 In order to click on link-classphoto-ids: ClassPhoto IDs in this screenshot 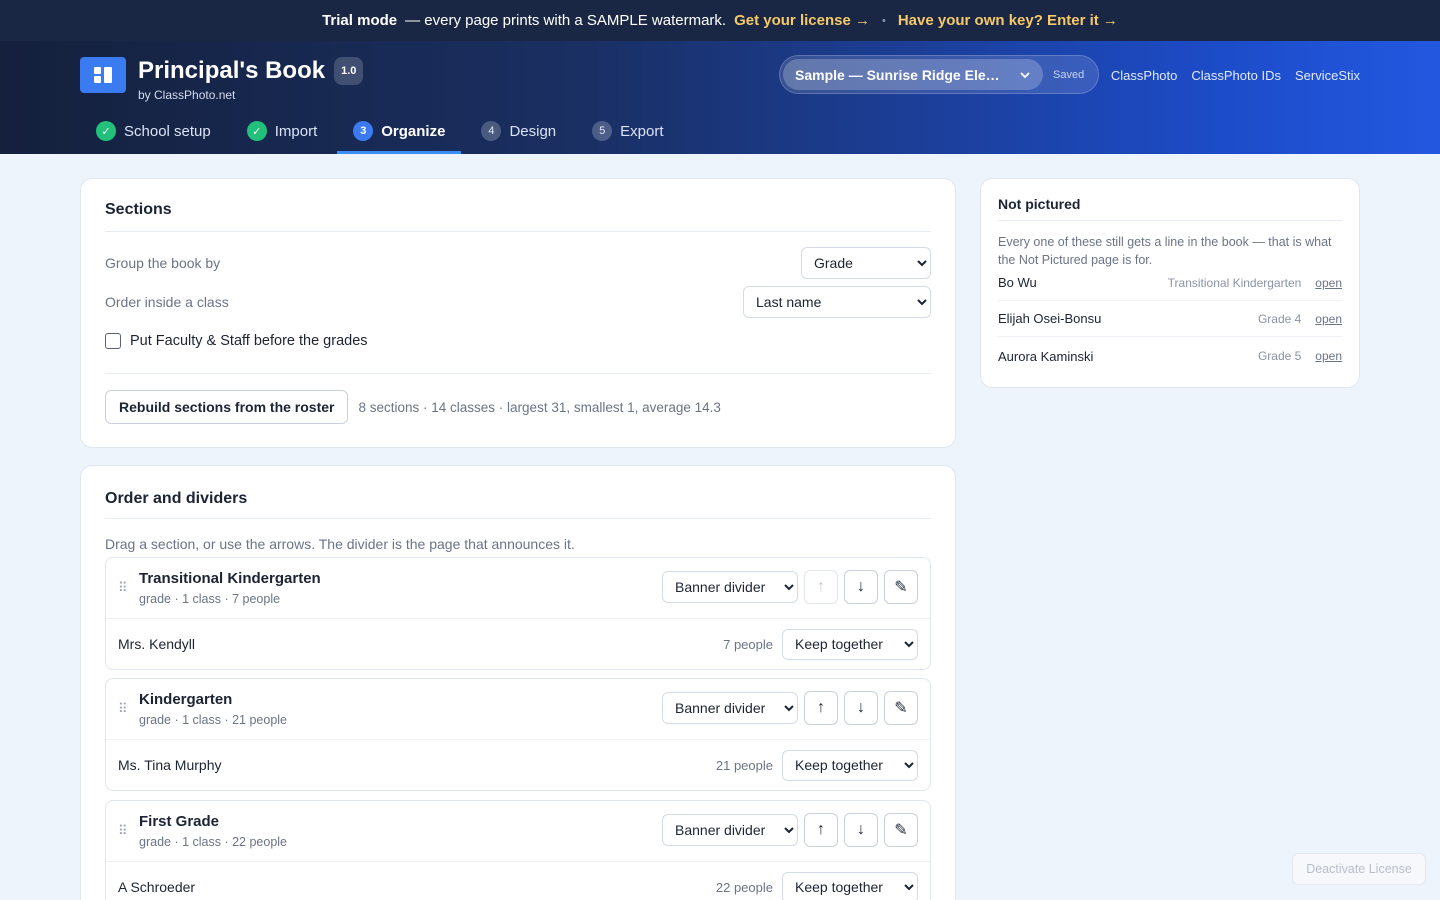, I will do `click(1236, 75)`.